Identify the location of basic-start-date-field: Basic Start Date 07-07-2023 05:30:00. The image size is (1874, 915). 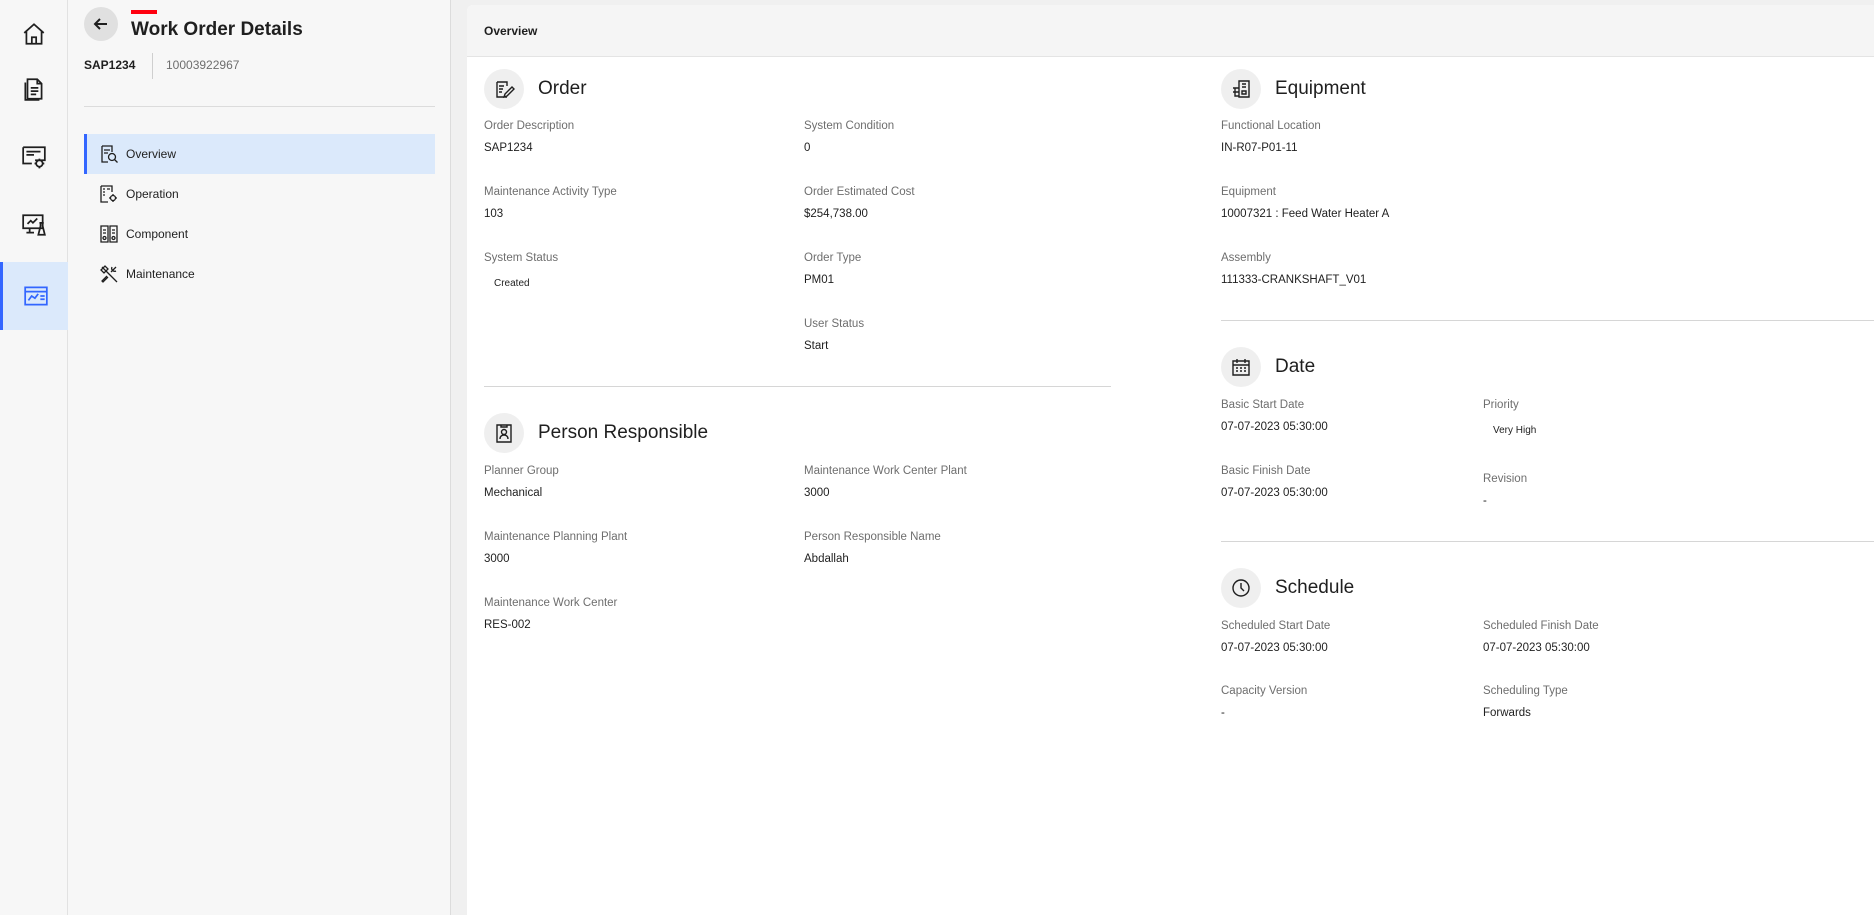
(1274, 416).